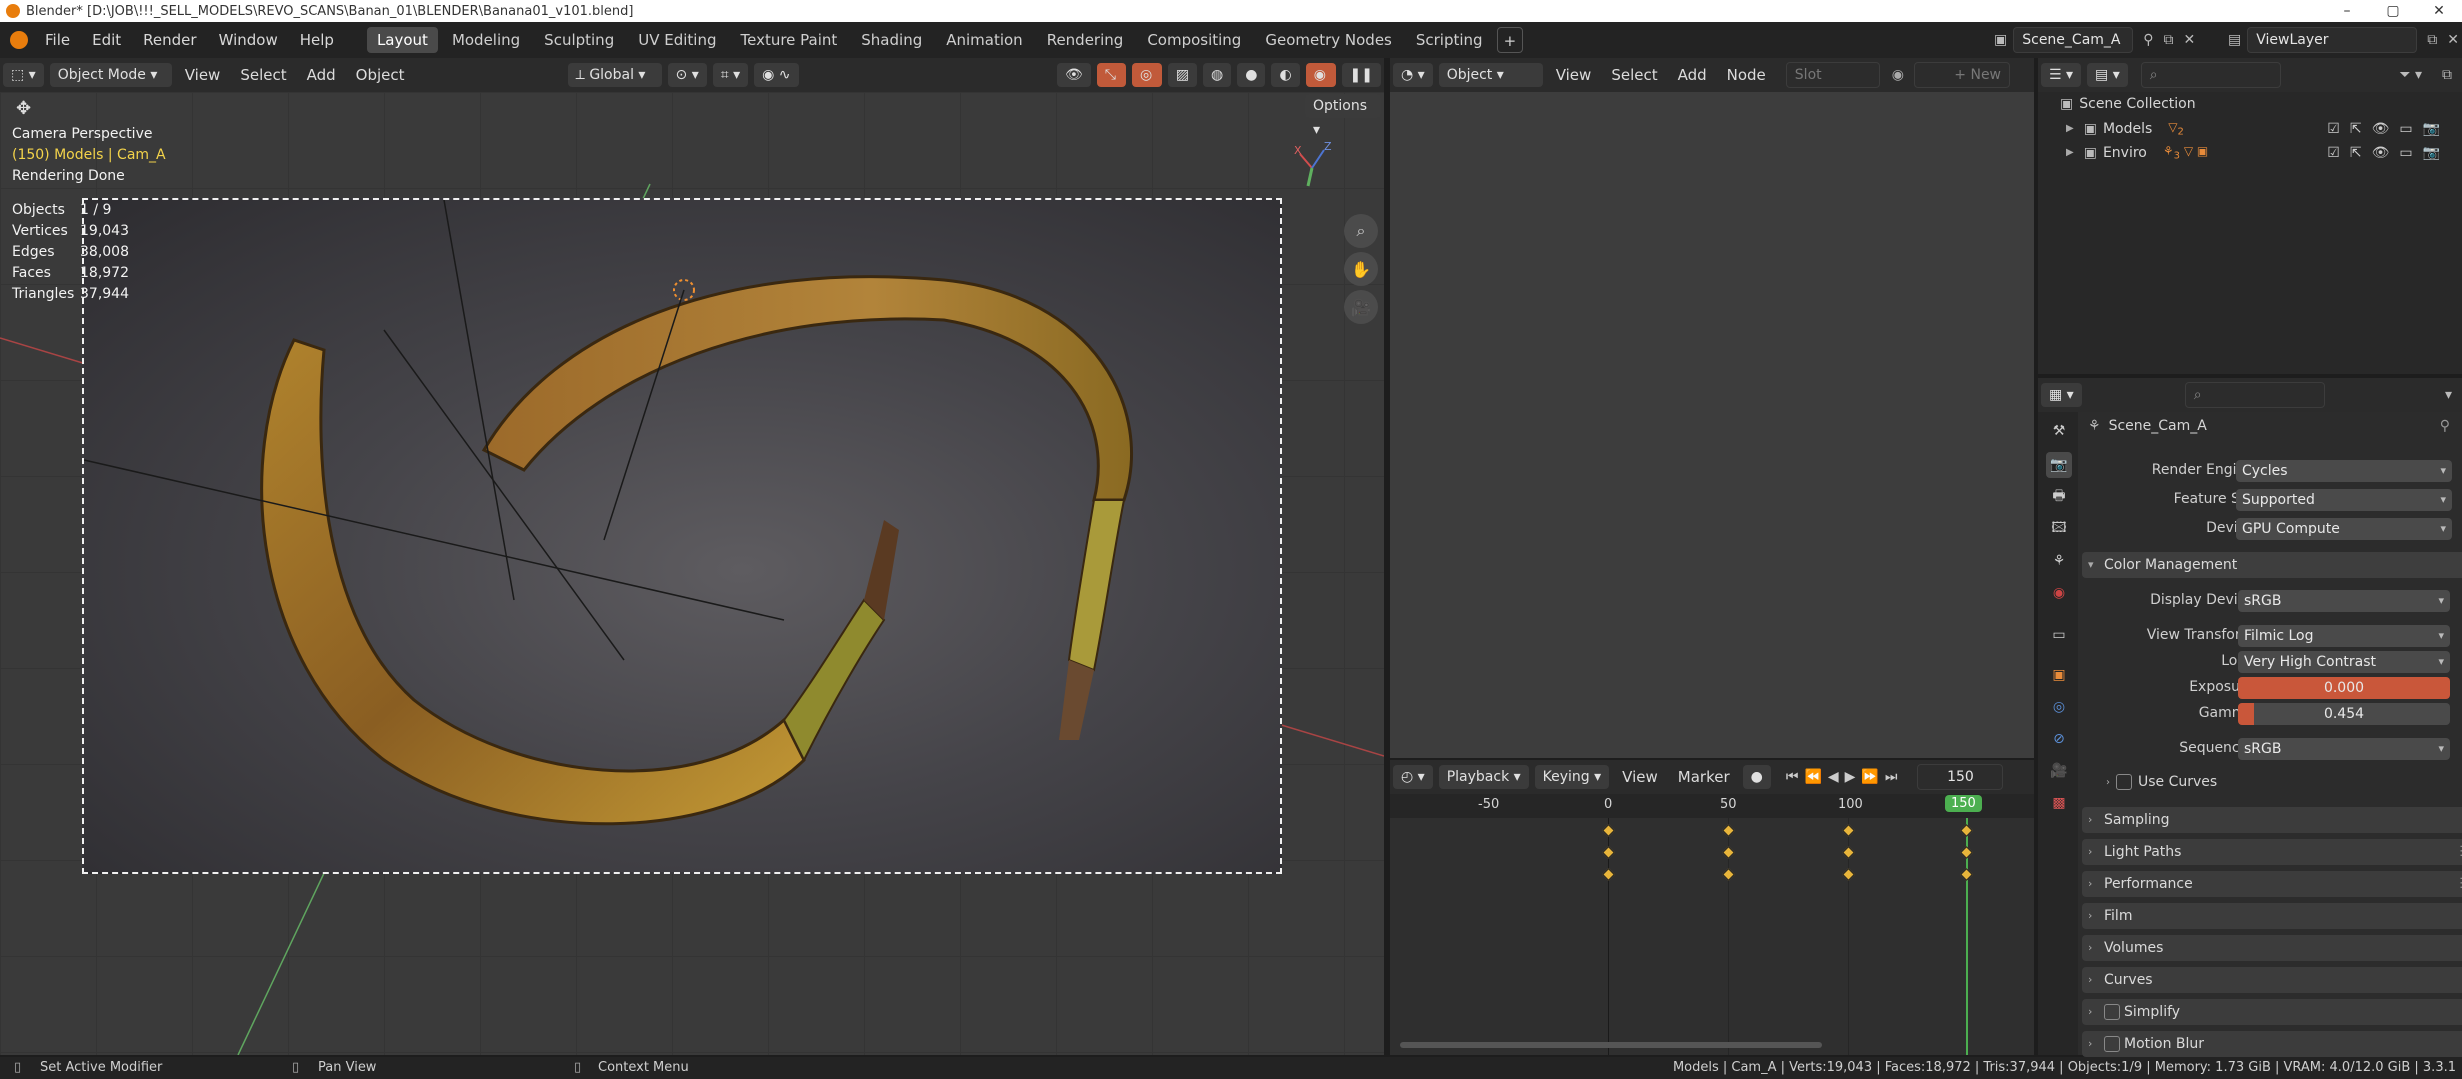 The height and width of the screenshot is (1079, 2462). Describe the element at coordinates (1361, 269) in the screenshot. I see `pan-hand-icon: ✋` at that location.